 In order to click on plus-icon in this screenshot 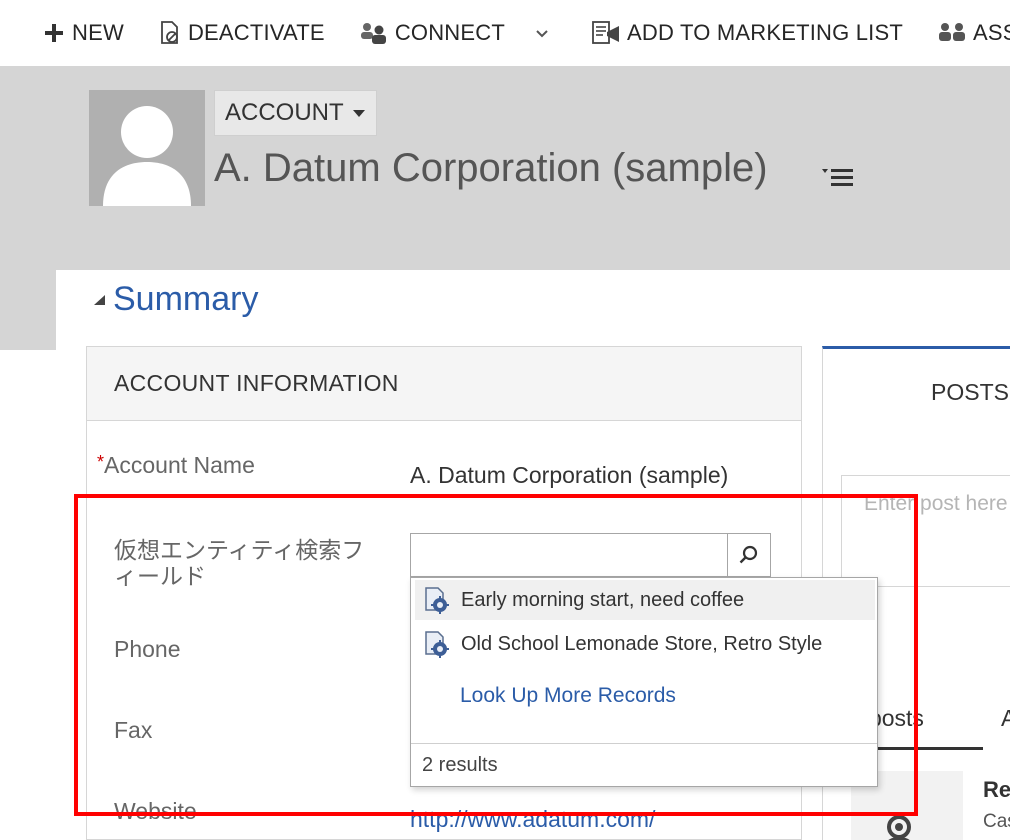, I will do `click(54, 33)`.